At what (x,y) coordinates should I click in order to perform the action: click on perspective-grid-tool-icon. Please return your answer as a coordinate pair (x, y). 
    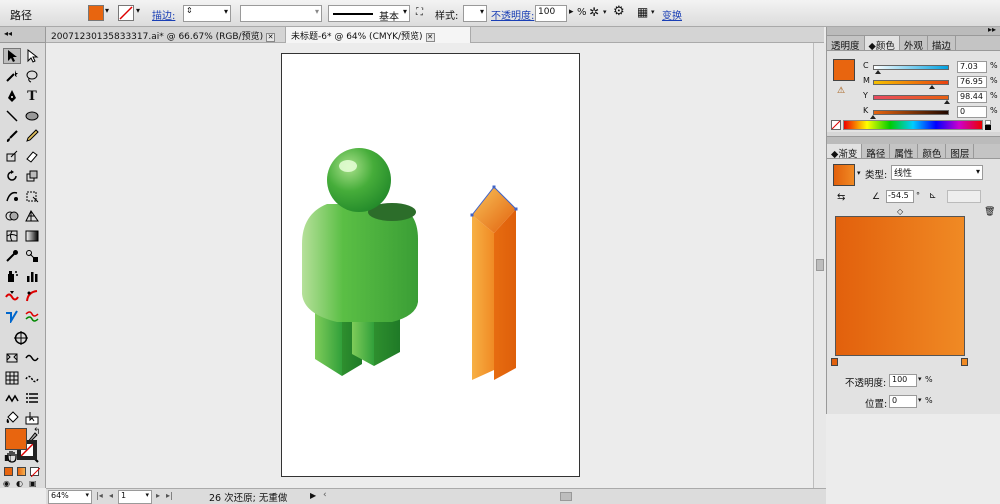
    Looking at the image, I should click on (32, 216).